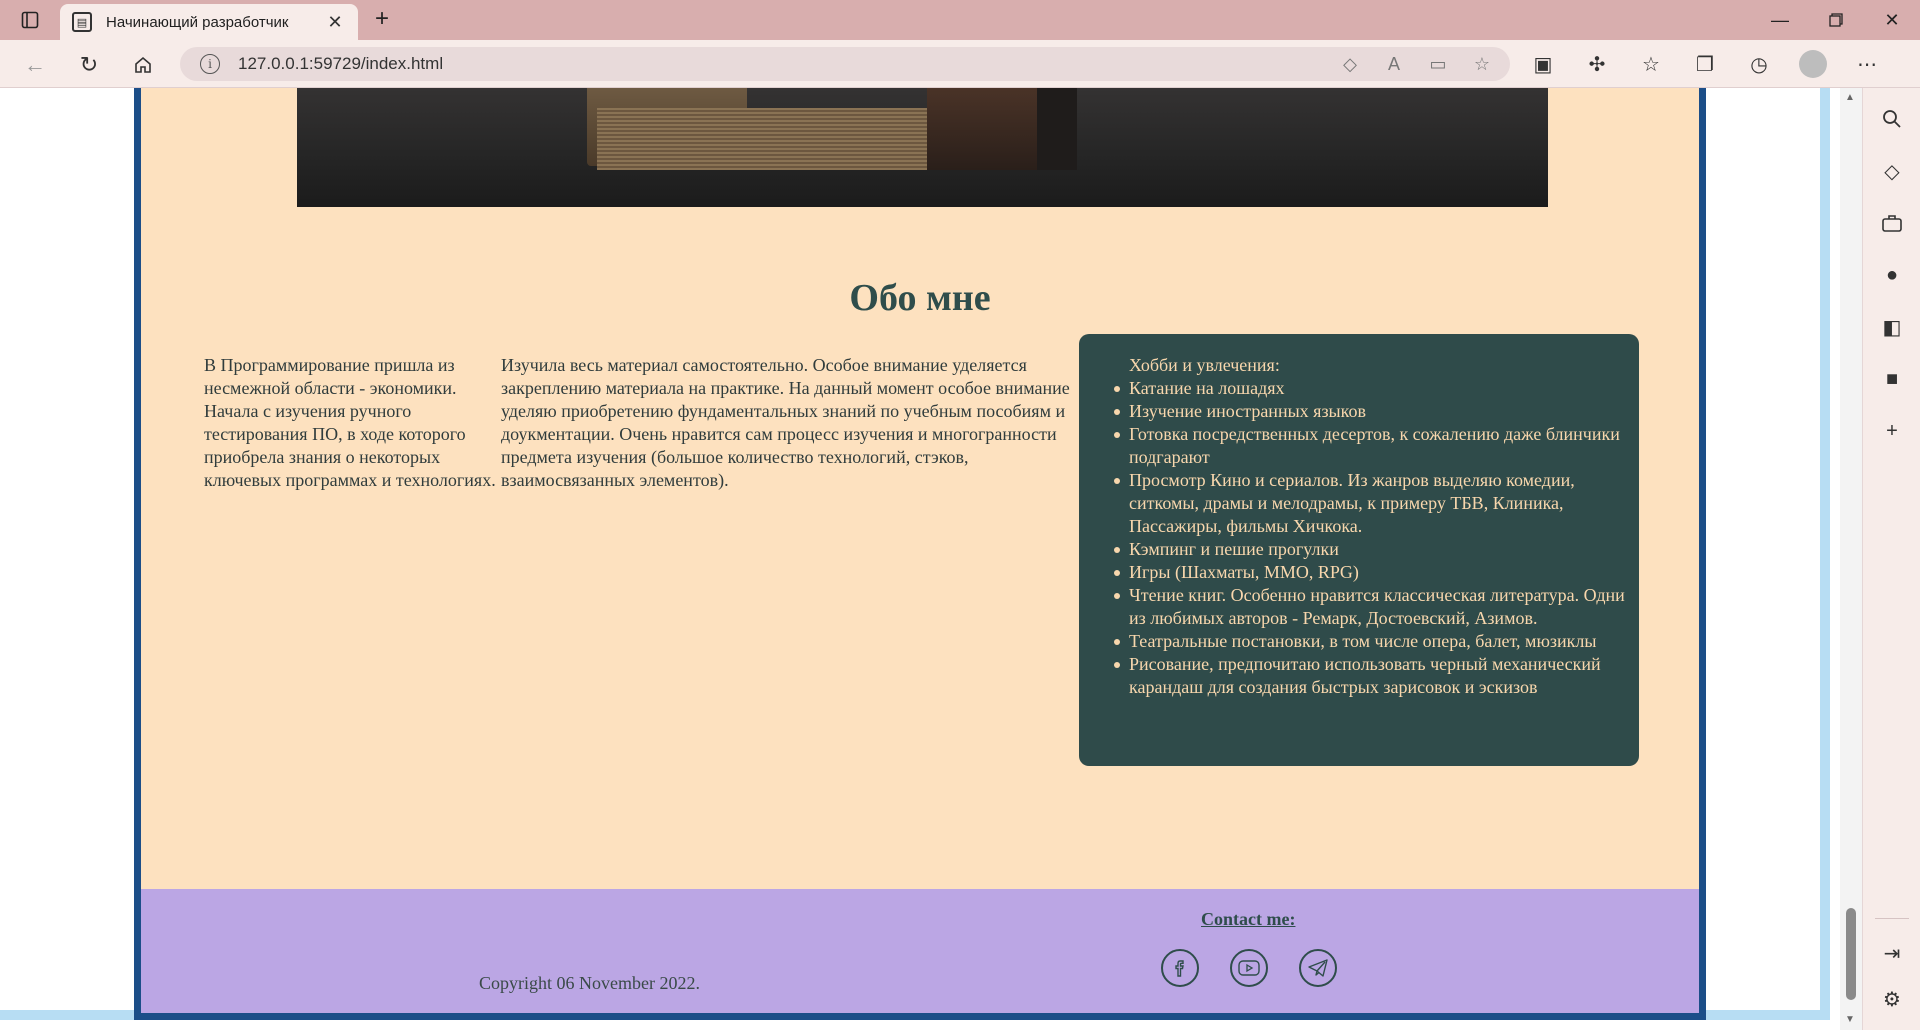  Describe the element at coordinates (82, 22) in the screenshot. I see `book-favicon-icon: ▤` at that location.